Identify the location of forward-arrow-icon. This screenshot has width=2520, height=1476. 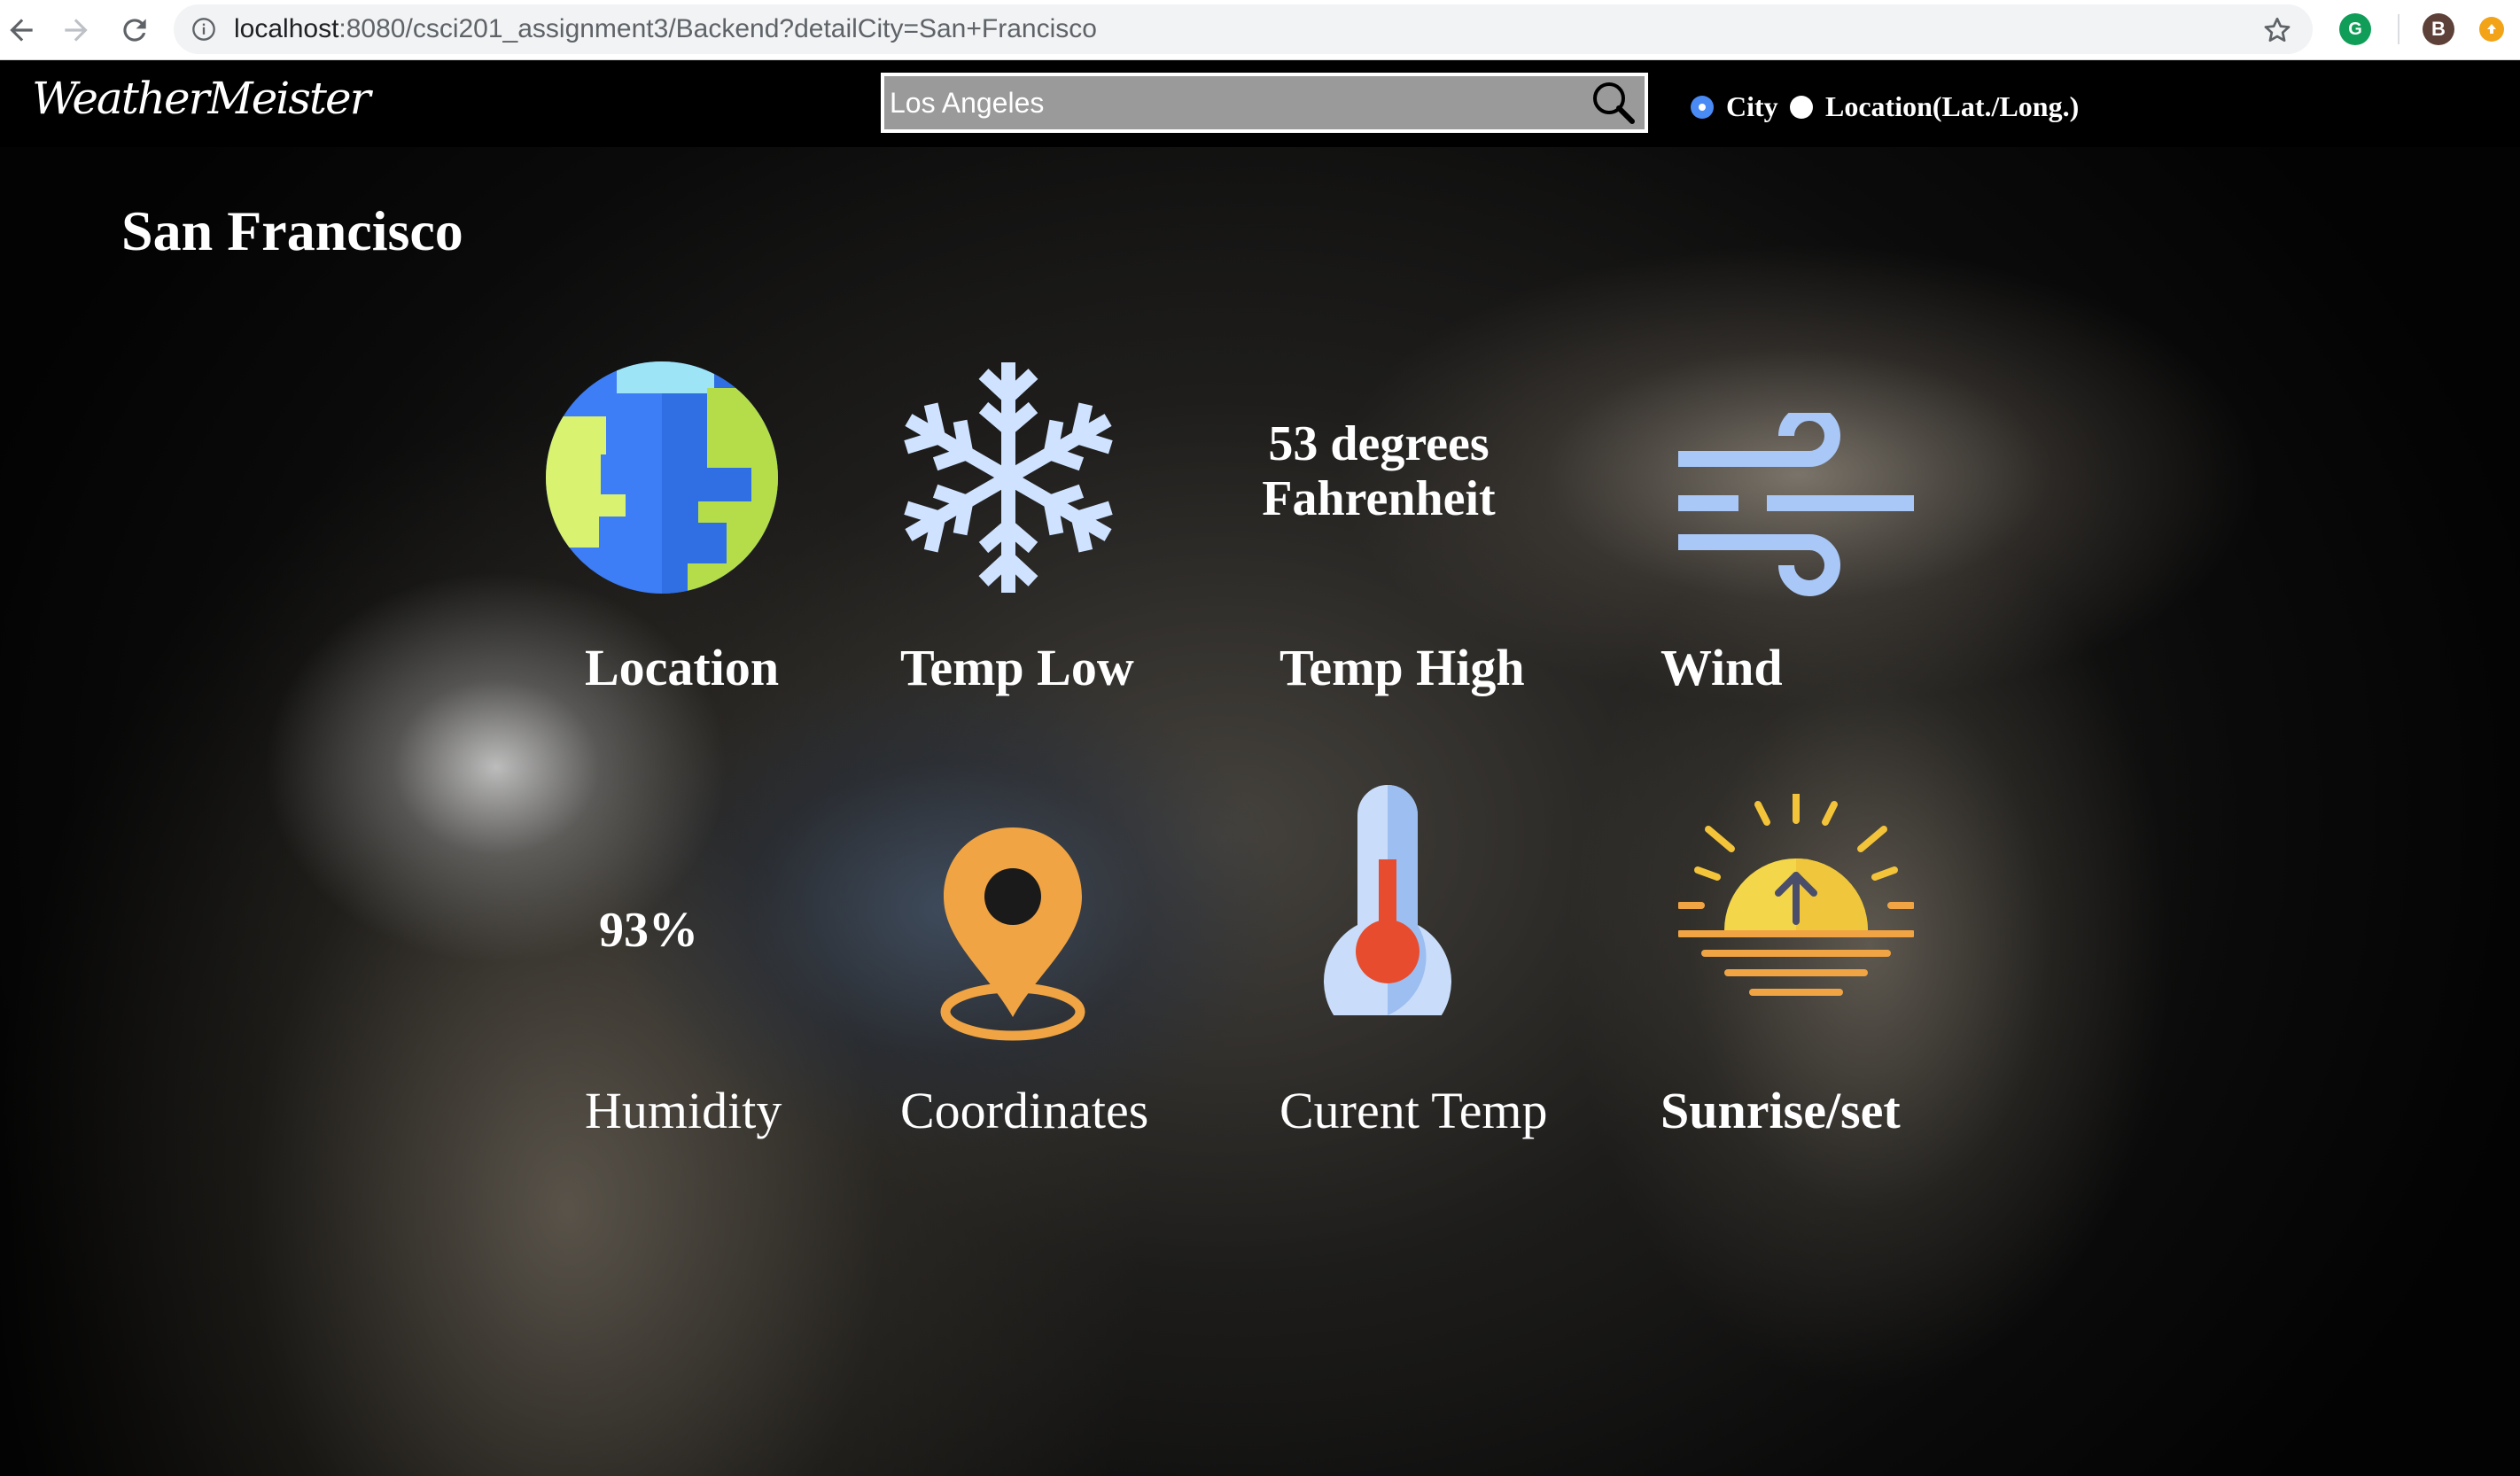
(76, 30).